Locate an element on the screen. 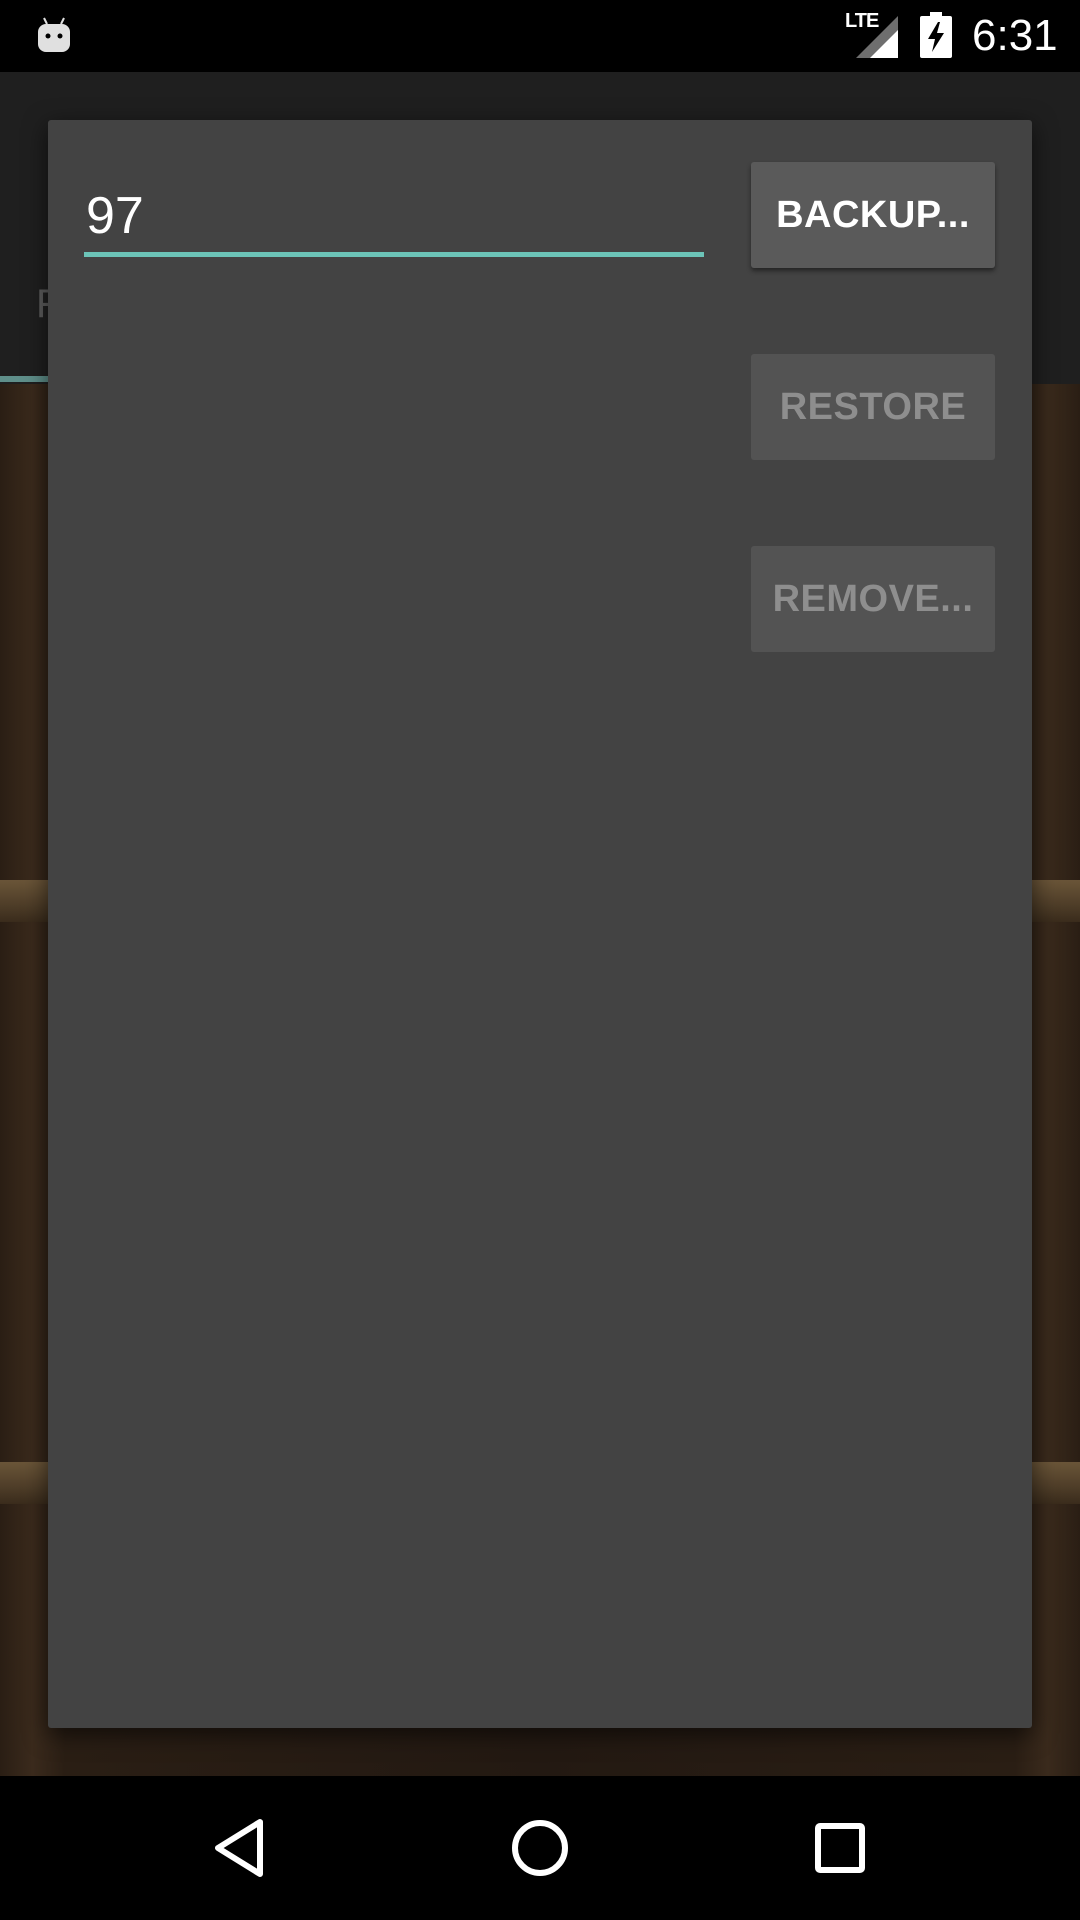  status-bar: LTE 6:31 is located at coordinates (540, 36).